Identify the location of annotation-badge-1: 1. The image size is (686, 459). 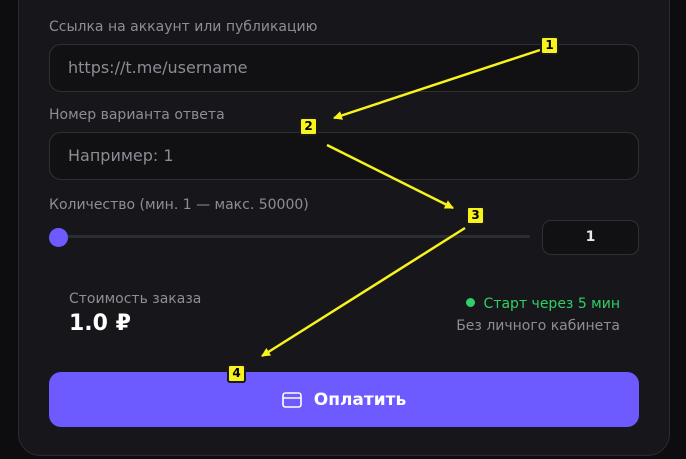
(549, 45).